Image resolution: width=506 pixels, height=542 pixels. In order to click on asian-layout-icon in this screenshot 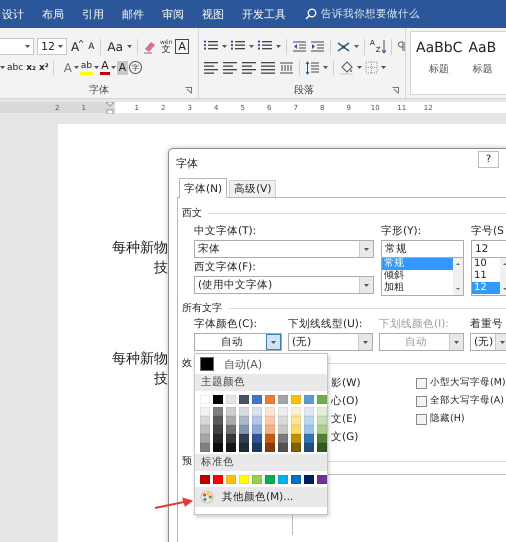, I will do `click(343, 47)`.